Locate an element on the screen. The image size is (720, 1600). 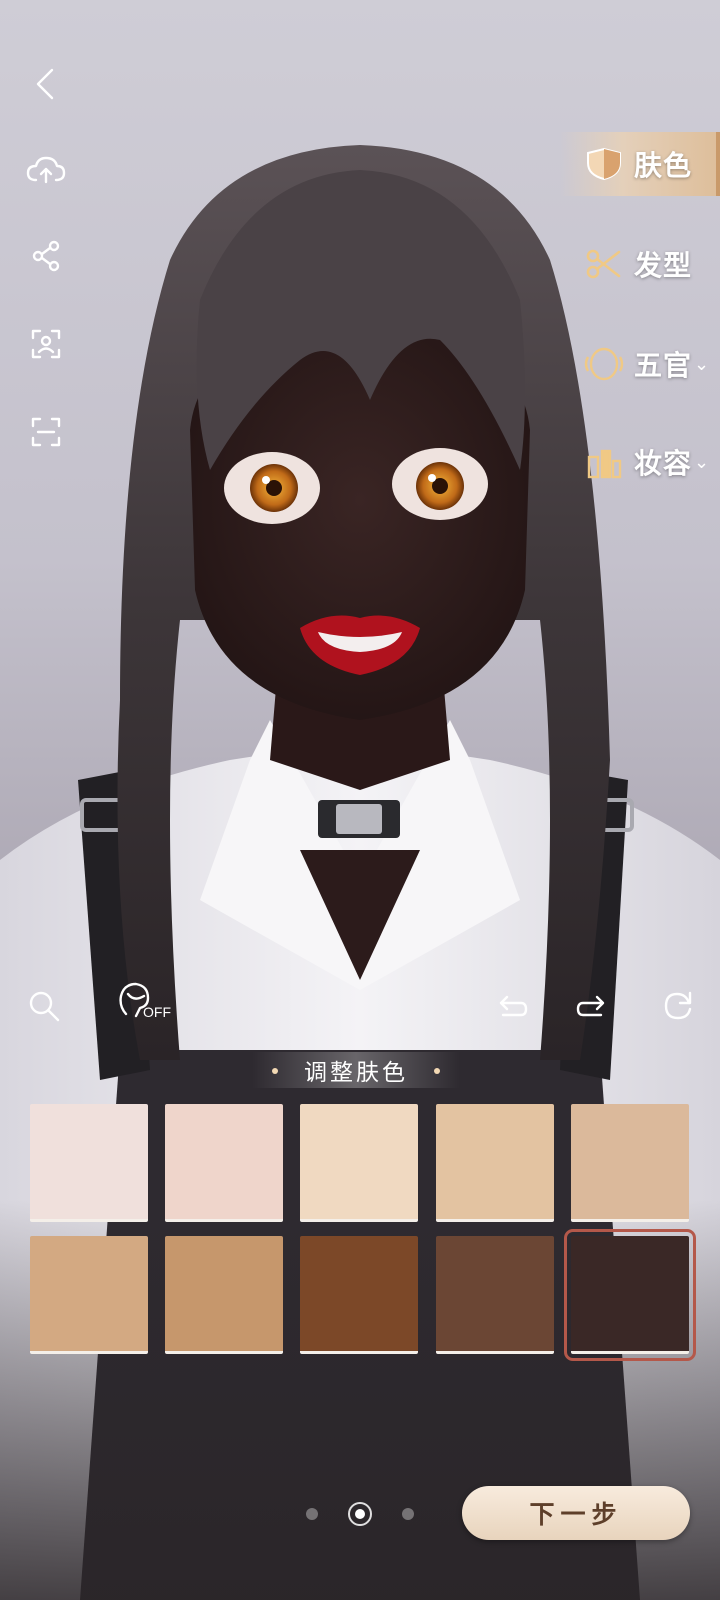
search-button is located at coordinates (44, 1006).